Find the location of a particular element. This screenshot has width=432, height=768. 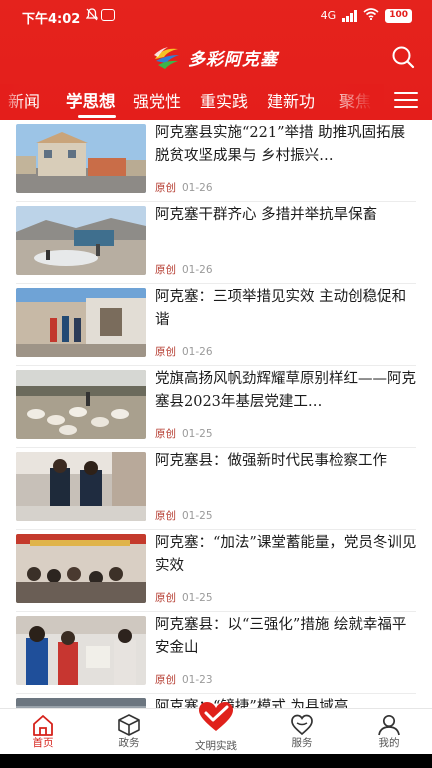

news-meta: 原创 01-23 is located at coordinates (184, 679).